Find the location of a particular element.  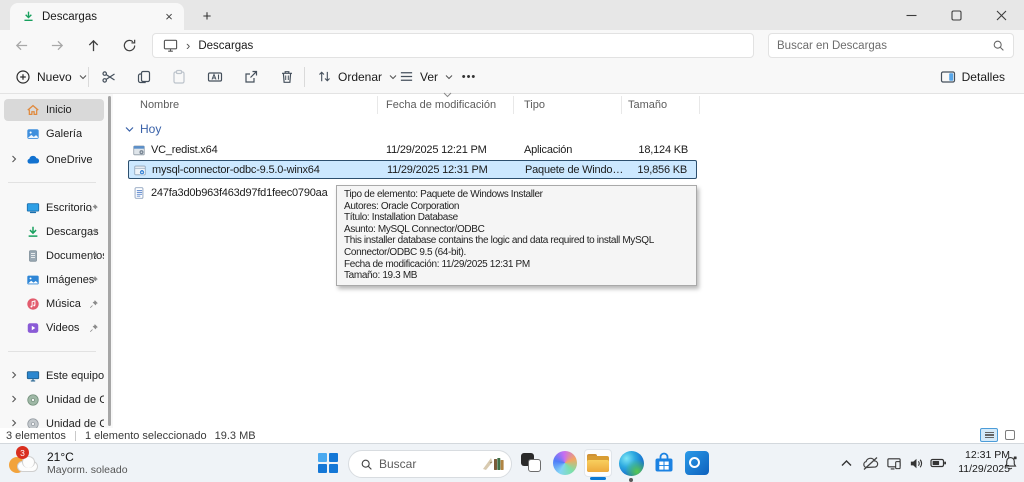

sidebar-item-musica: Música is located at coordinates (54, 304).